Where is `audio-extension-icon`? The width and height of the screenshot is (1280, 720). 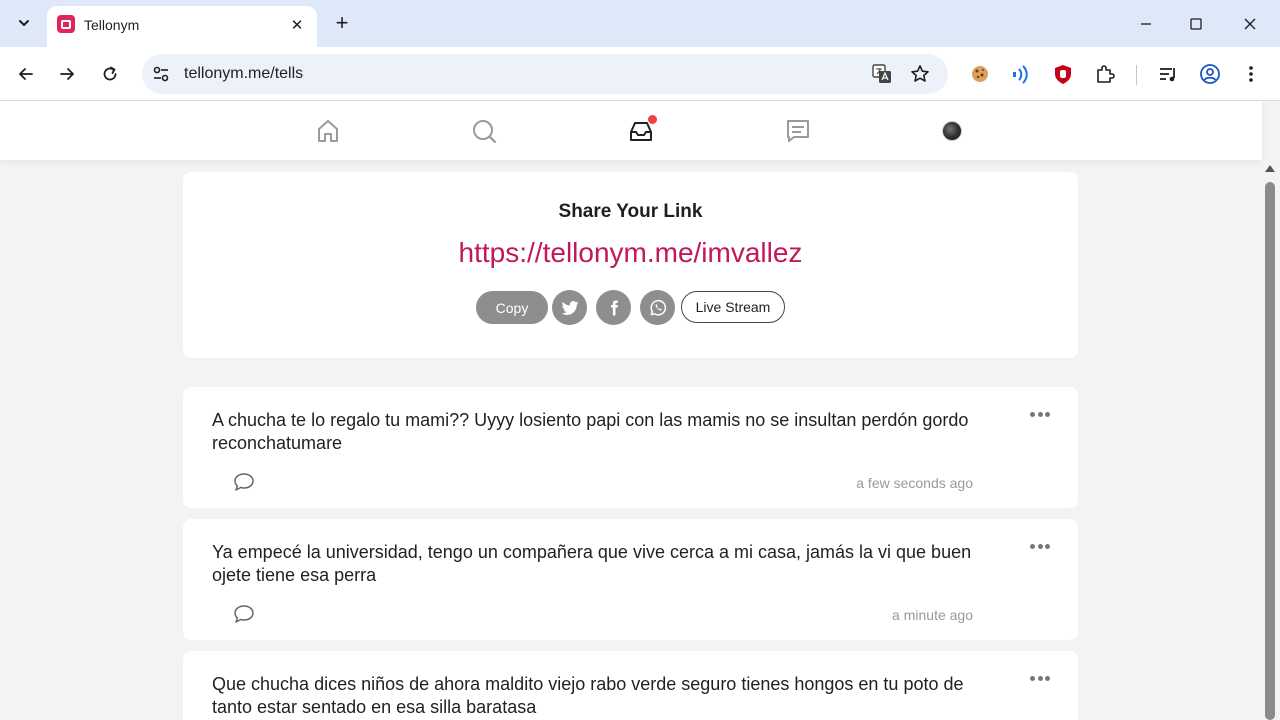
audio-extension-icon is located at coordinates (1021, 74).